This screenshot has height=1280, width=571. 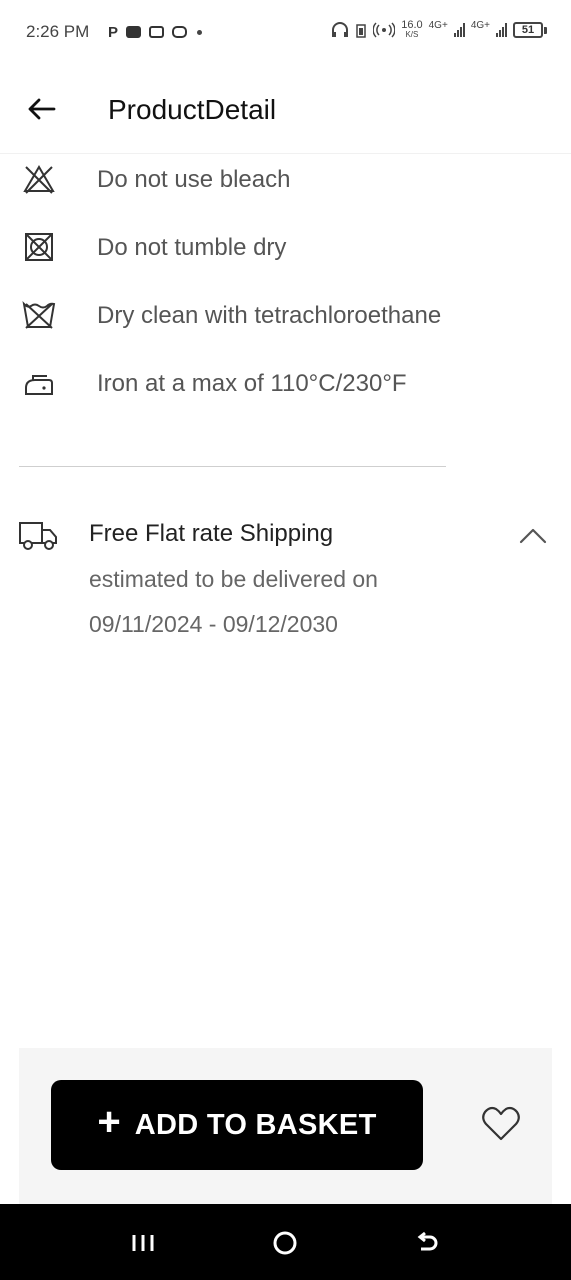 What do you see at coordinates (361, 31) in the screenshot?
I see `sim-icon` at bounding box center [361, 31].